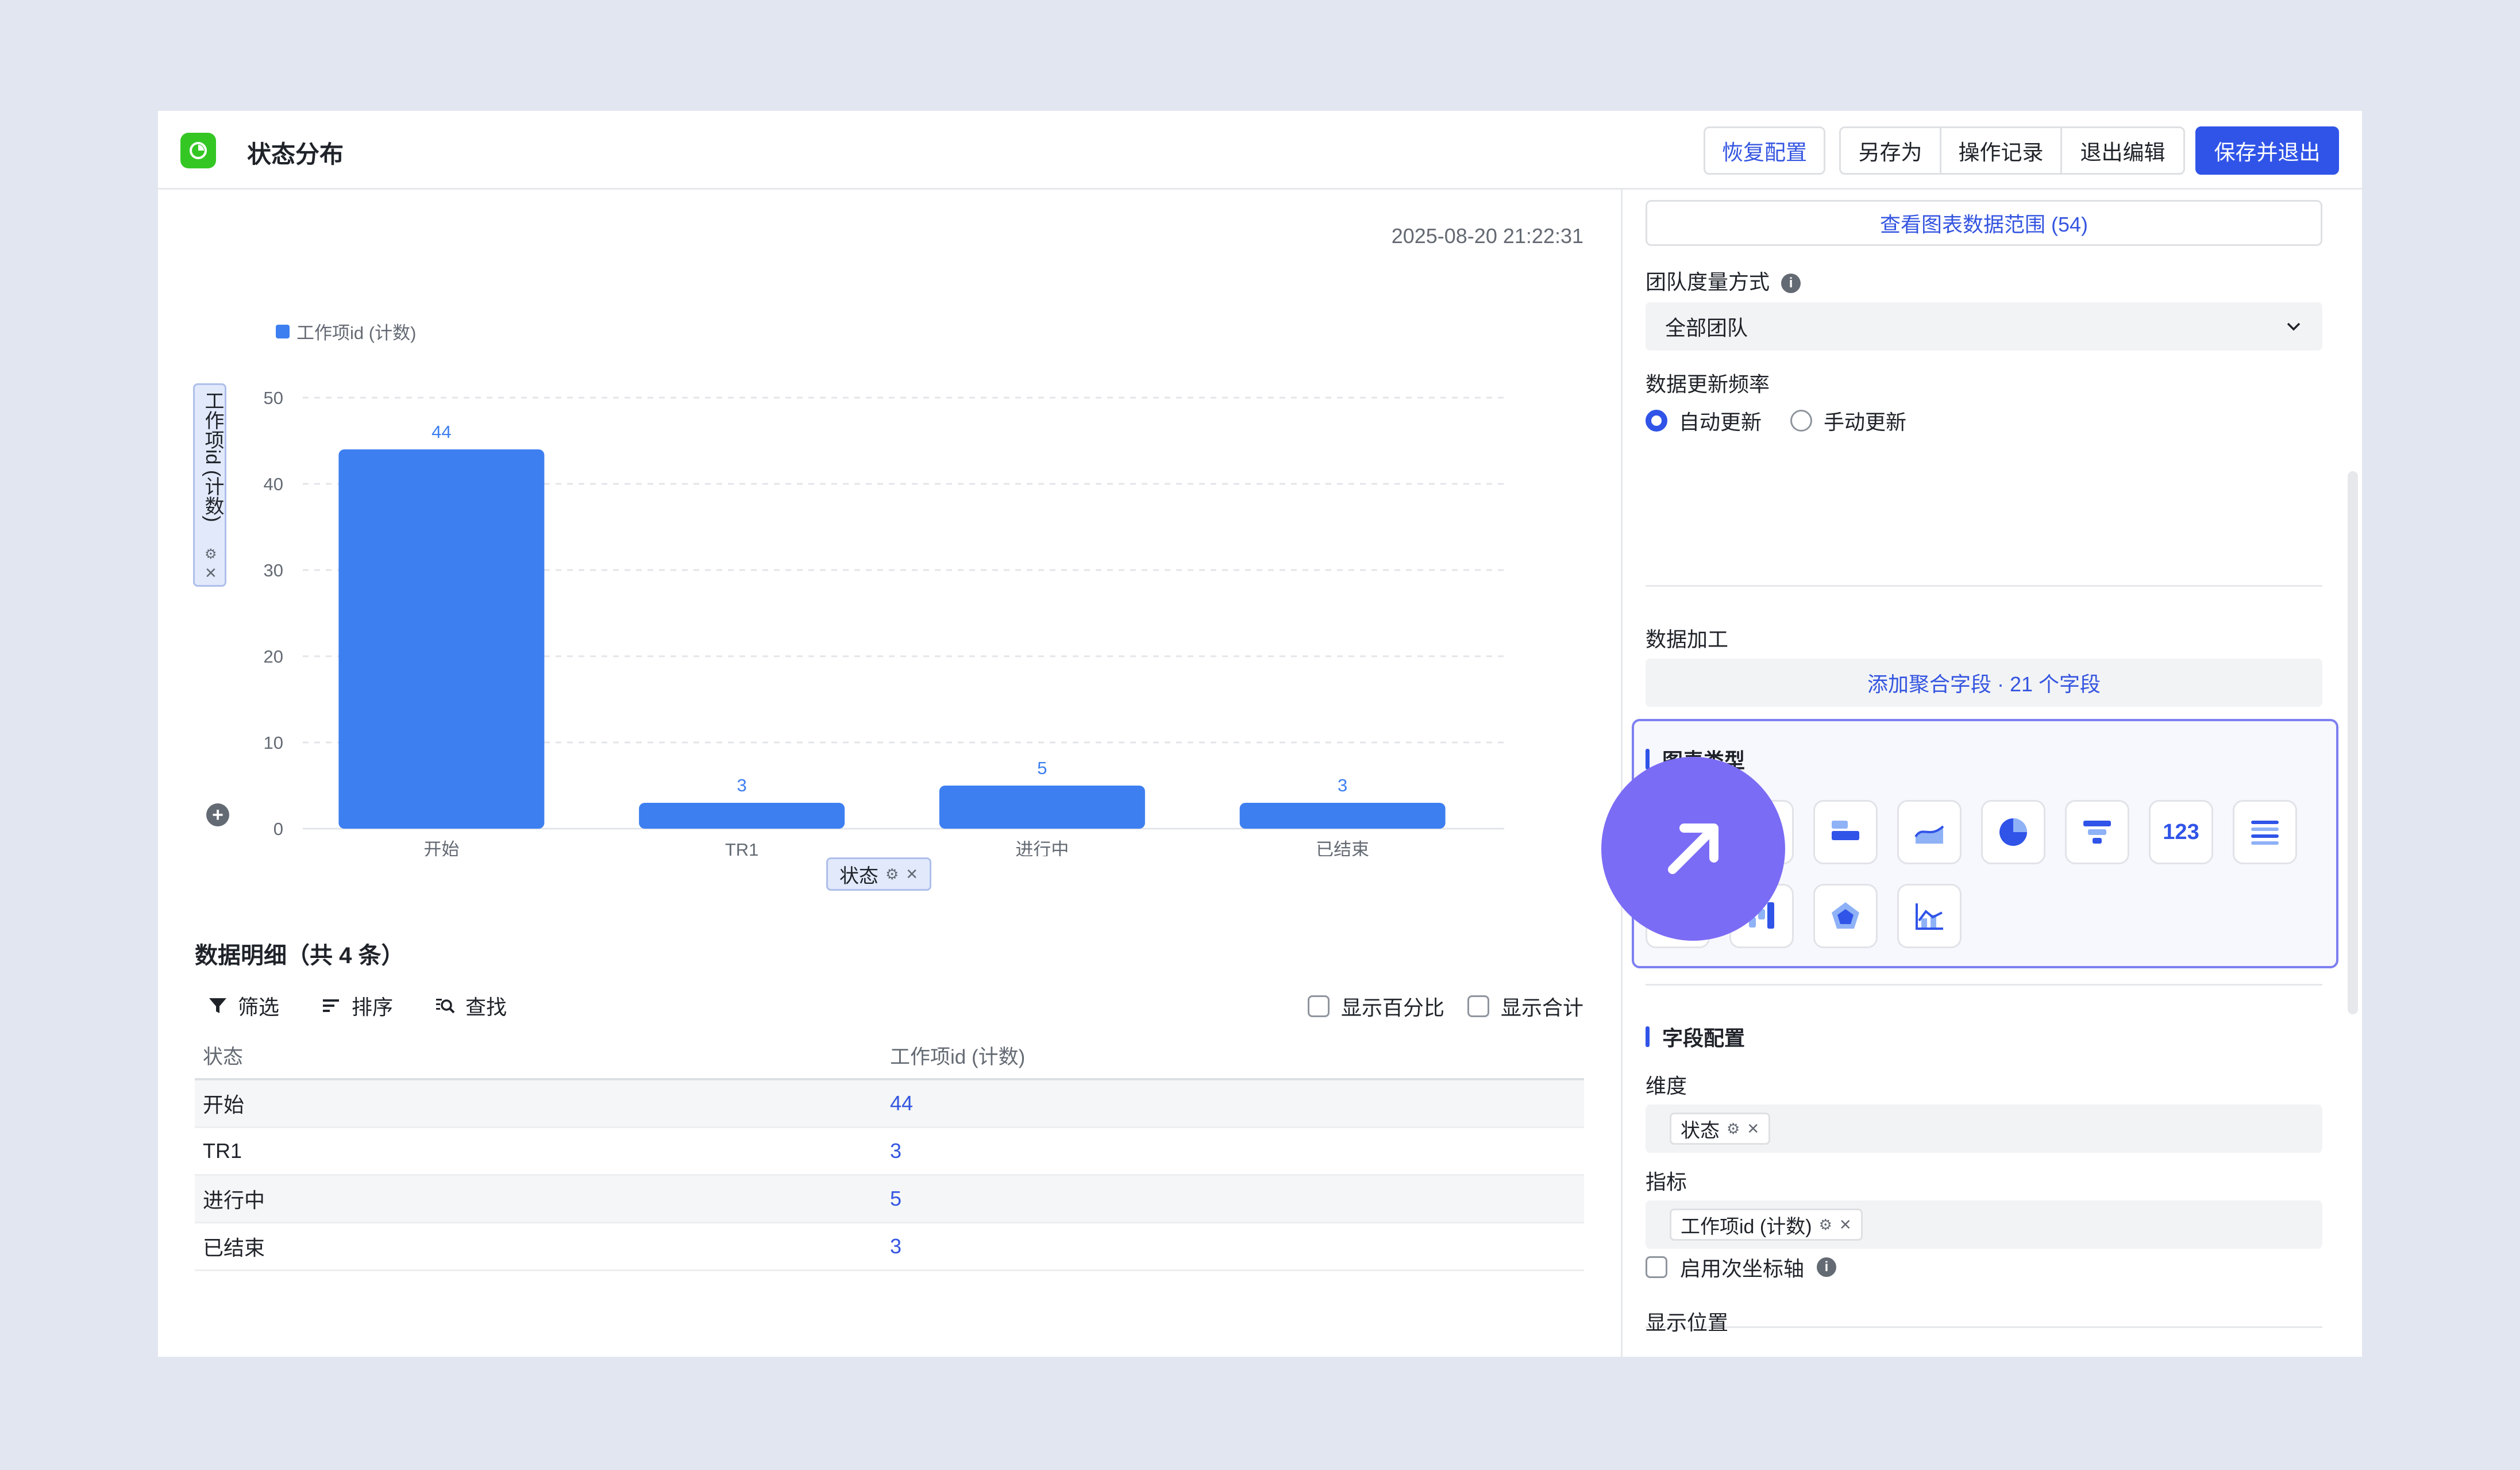  What do you see at coordinates (273, 657) in the screenshot?
I see `y-tick-label: 20` at bounding box center [273, 657].